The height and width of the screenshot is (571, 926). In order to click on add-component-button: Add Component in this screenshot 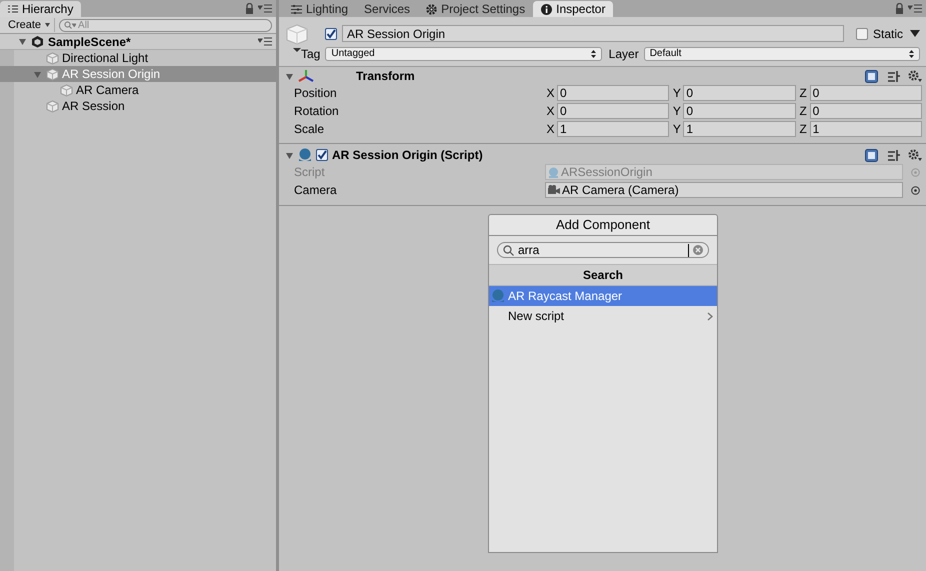, I will do `click(603, 225)`.